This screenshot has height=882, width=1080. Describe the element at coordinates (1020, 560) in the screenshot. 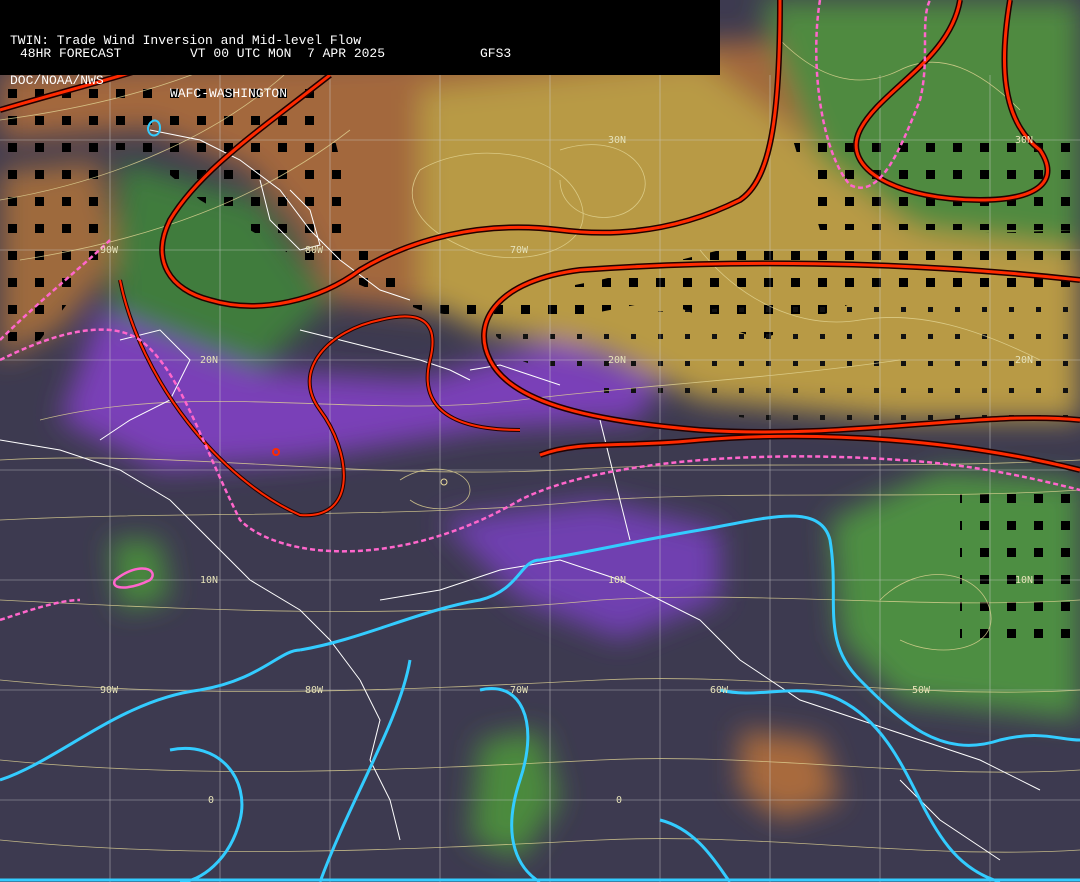

I see `square-markers-east` at that location.